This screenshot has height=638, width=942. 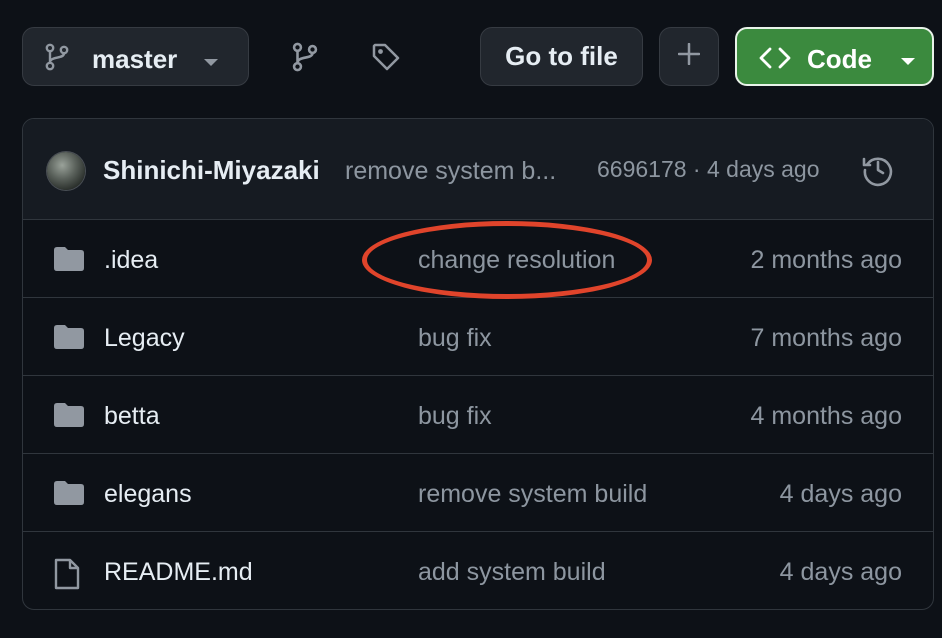 What do you see at coordinates (512, 572) in the screenshot?
I see `file-commit-message: add system build` at bounding box center [512, 572].